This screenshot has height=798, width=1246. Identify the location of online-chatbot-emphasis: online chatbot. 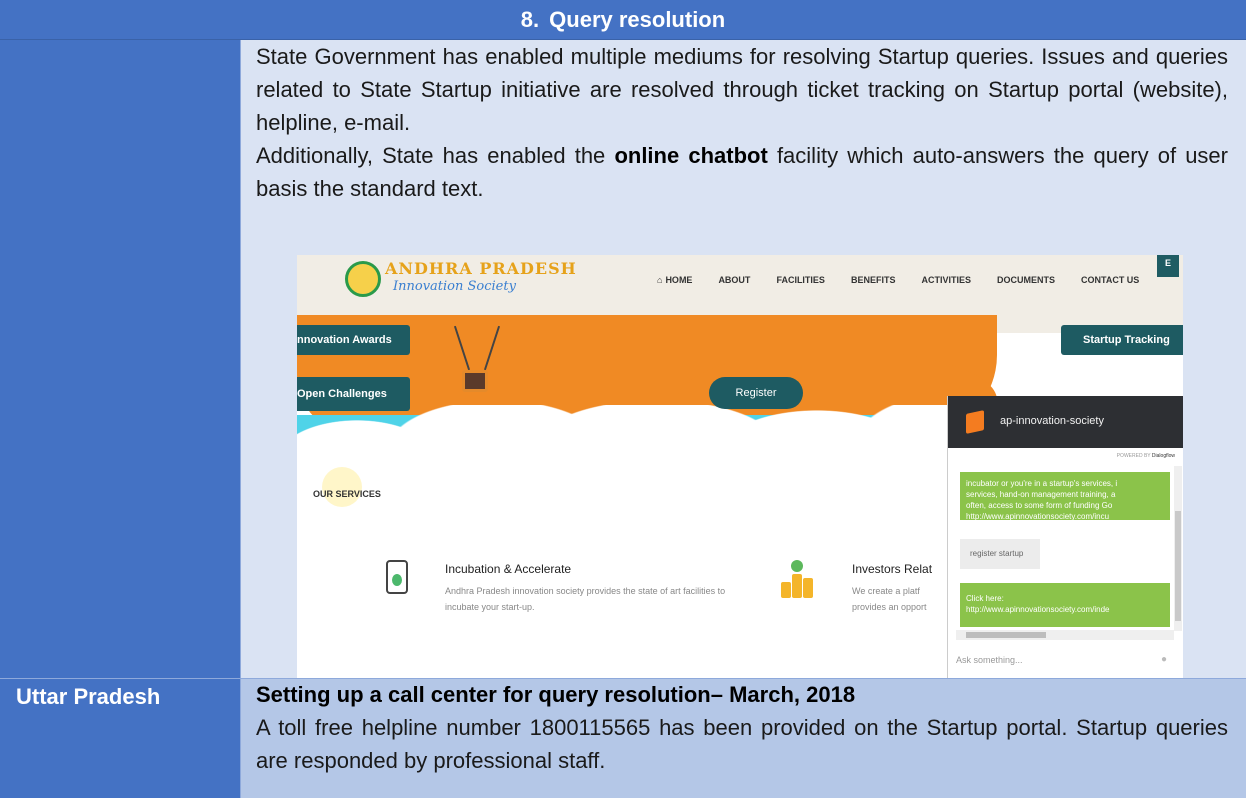
(691, 155).